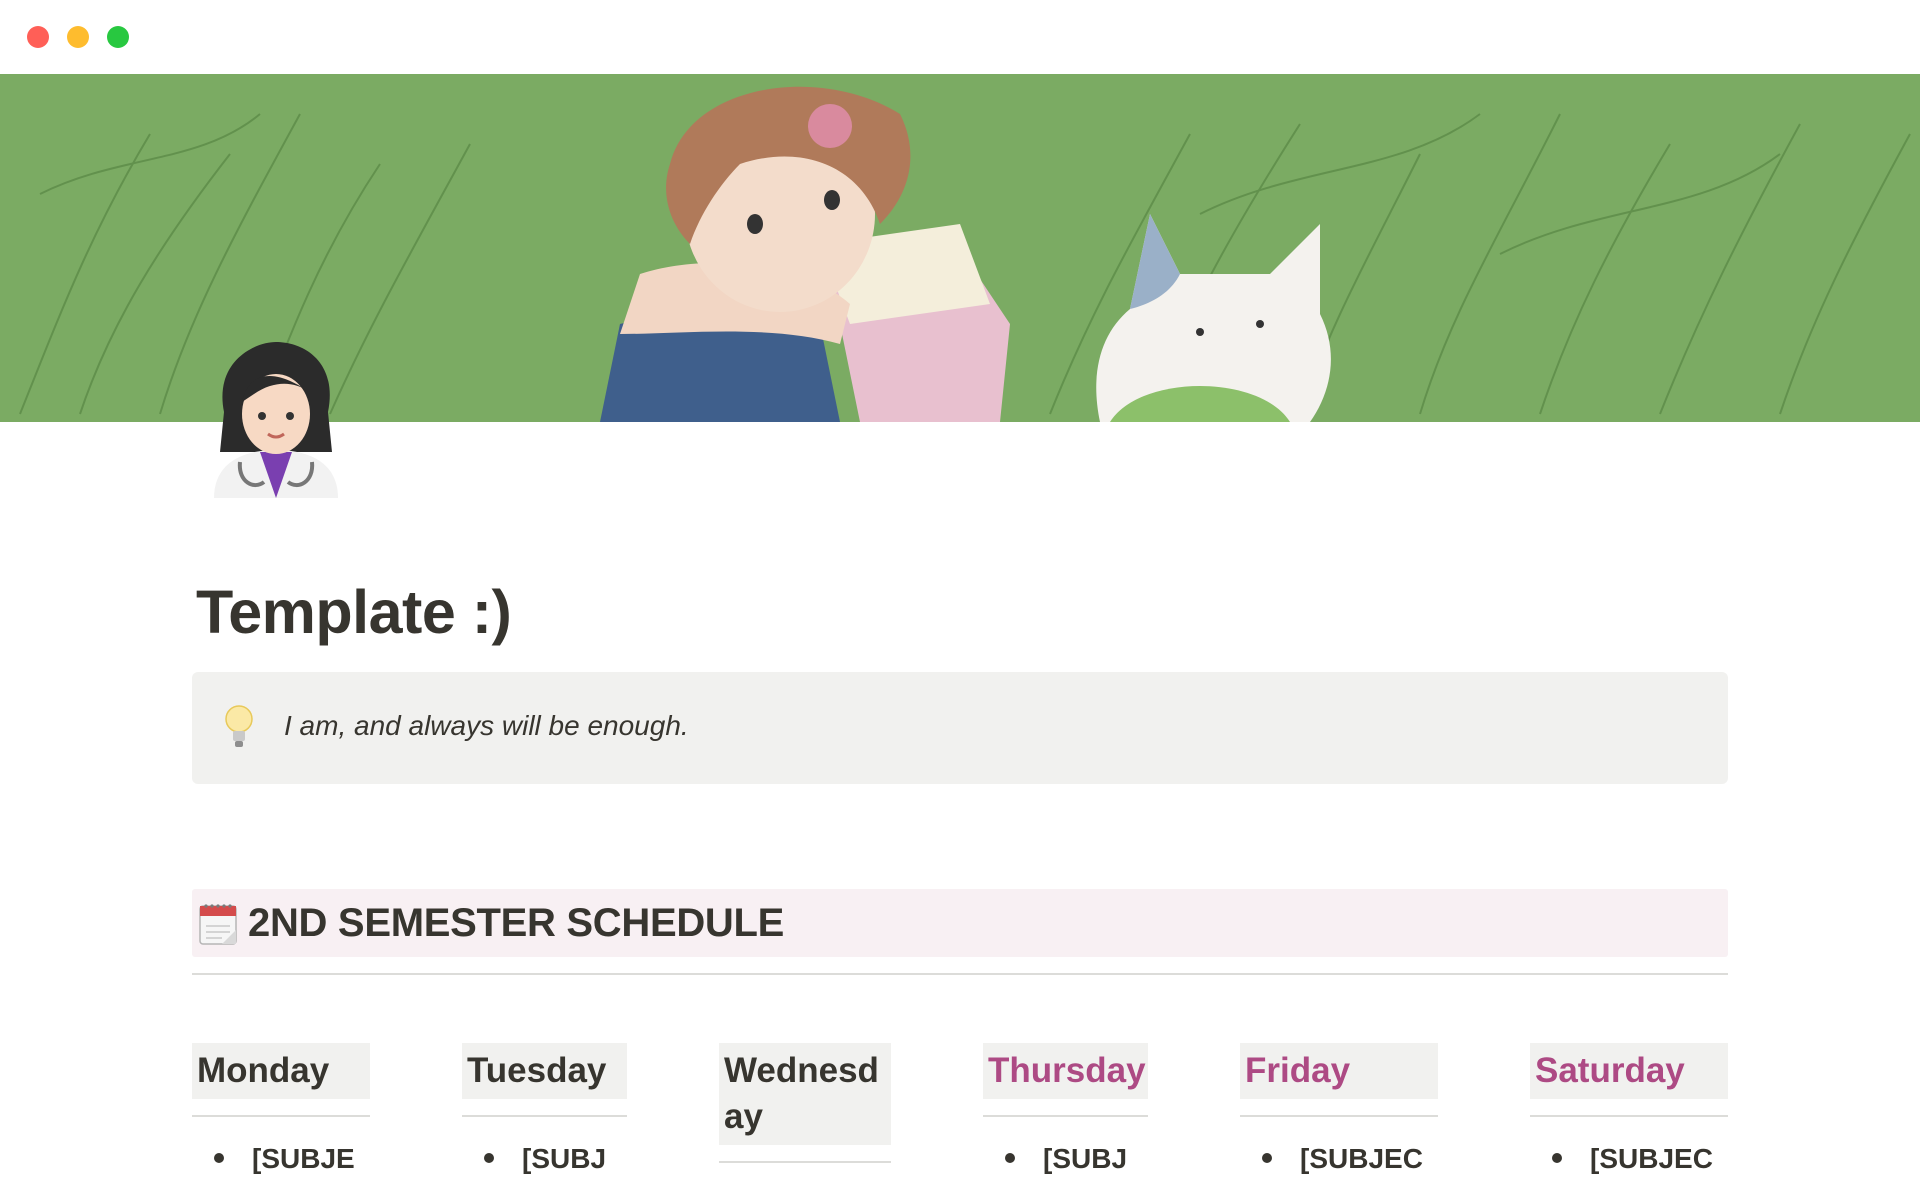 This screenshot has width=1920, height=1200. What do you see at coordinates (1339, 1111) in the screenshot?
I see `day-column-friday: Friday [SUBJEC` at bounding box center [1339, 1111].